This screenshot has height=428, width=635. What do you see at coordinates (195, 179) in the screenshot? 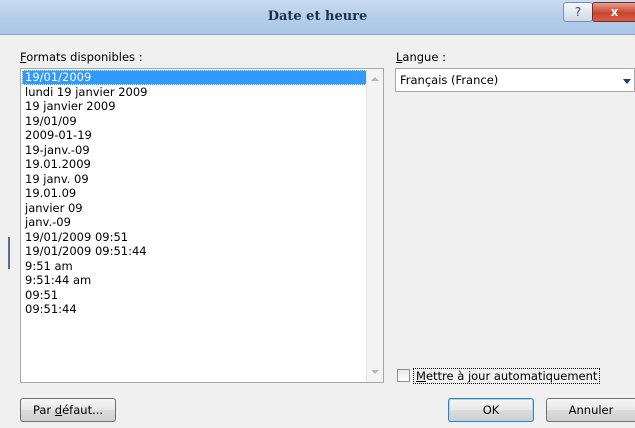
I see `format-list-item: 19 janv. 09` at bounding box center [195, 179].